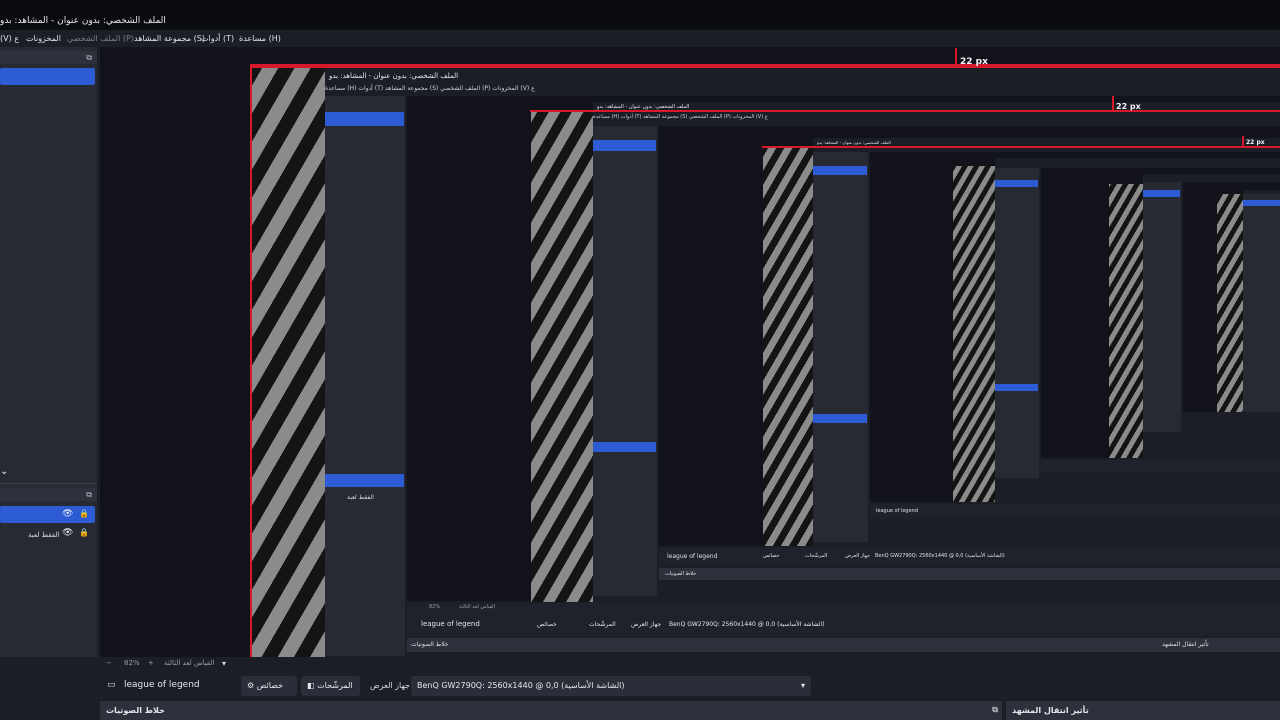 This screenshot has width=1280, height=720. Describe the element at coordinates (394, 76) in the screenshot. I see `nested-title: الملف الشخصي: بدون عنوان - المشاهد: بدو` at that location.